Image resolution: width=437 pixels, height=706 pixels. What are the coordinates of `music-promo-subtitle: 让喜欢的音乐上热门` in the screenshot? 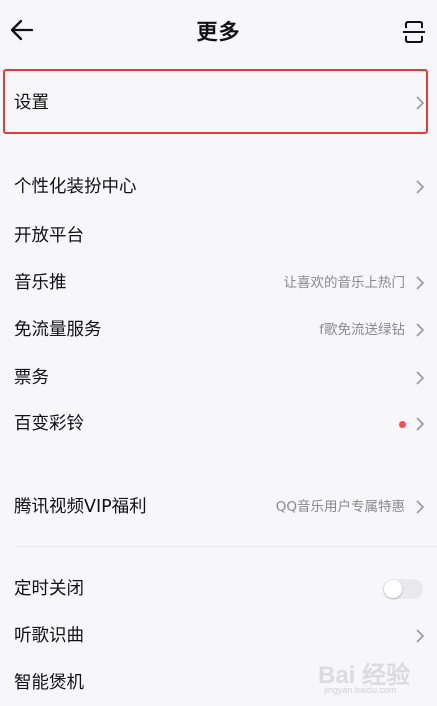 It's located at (344, 283).